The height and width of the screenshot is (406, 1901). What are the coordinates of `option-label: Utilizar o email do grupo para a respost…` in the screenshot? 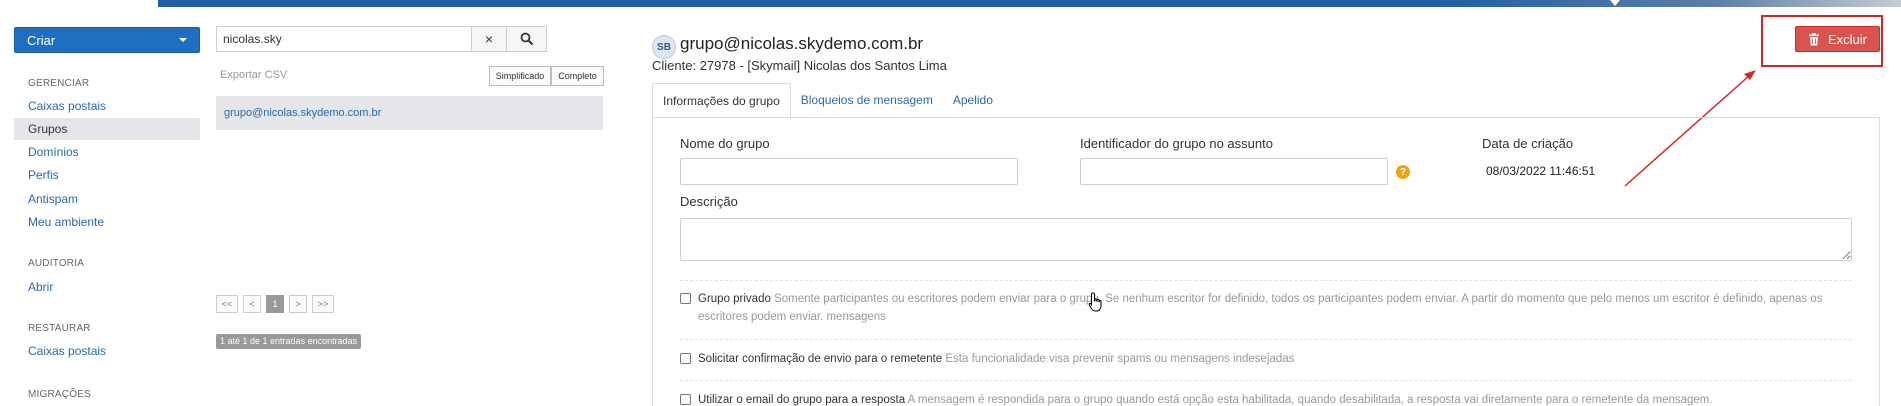 It's located at (802, 400).